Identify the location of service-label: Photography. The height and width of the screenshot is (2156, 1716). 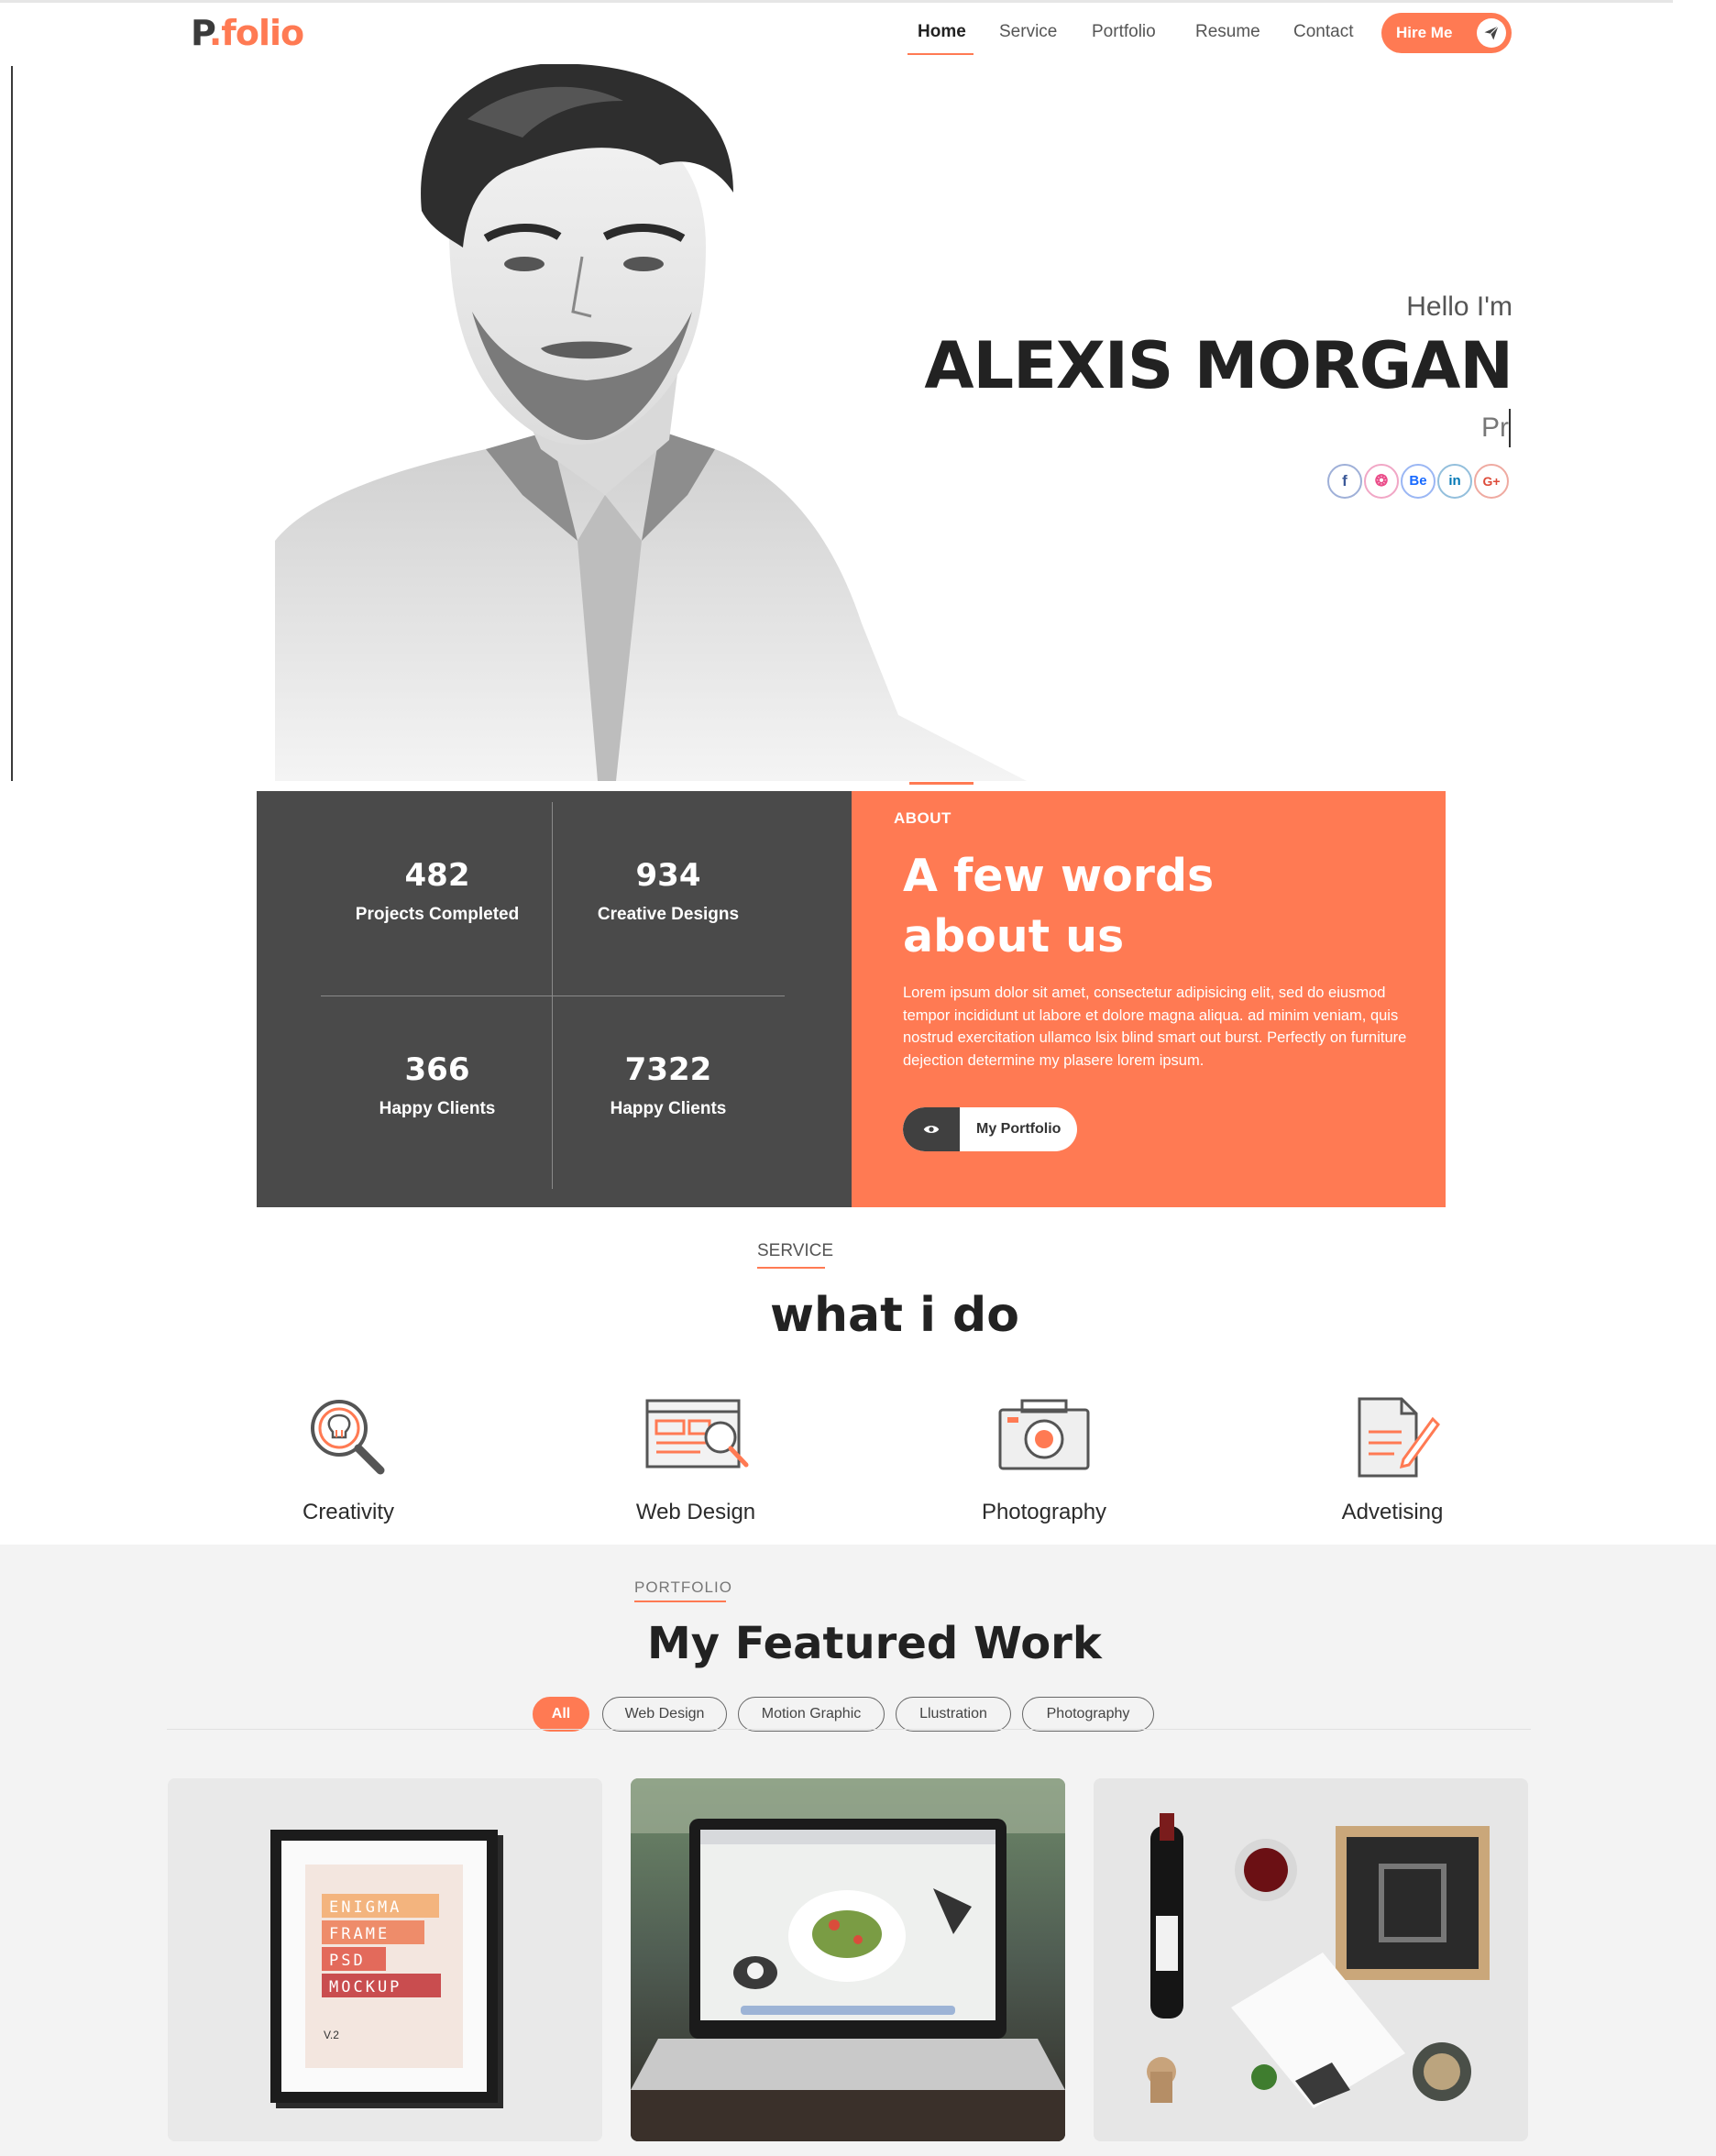
(1044, 1512).